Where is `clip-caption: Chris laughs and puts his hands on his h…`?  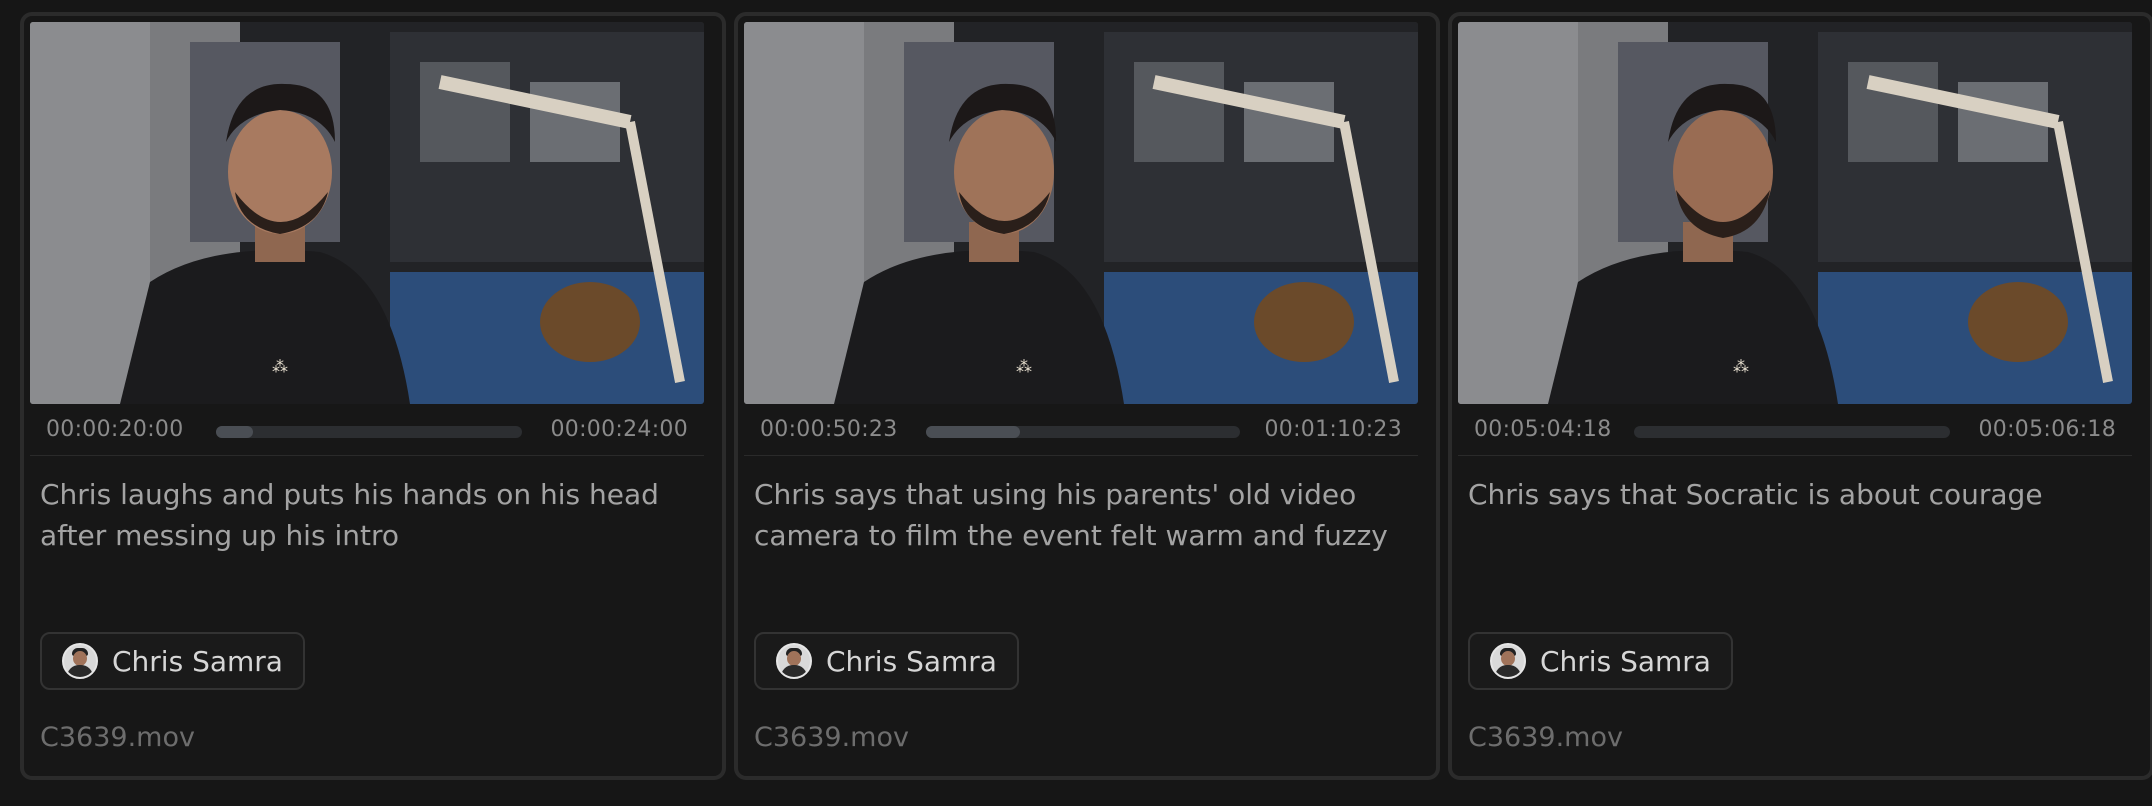
clip-caption: Chris laughs and puts his hands on his h… is located at coordinates (349, 515).